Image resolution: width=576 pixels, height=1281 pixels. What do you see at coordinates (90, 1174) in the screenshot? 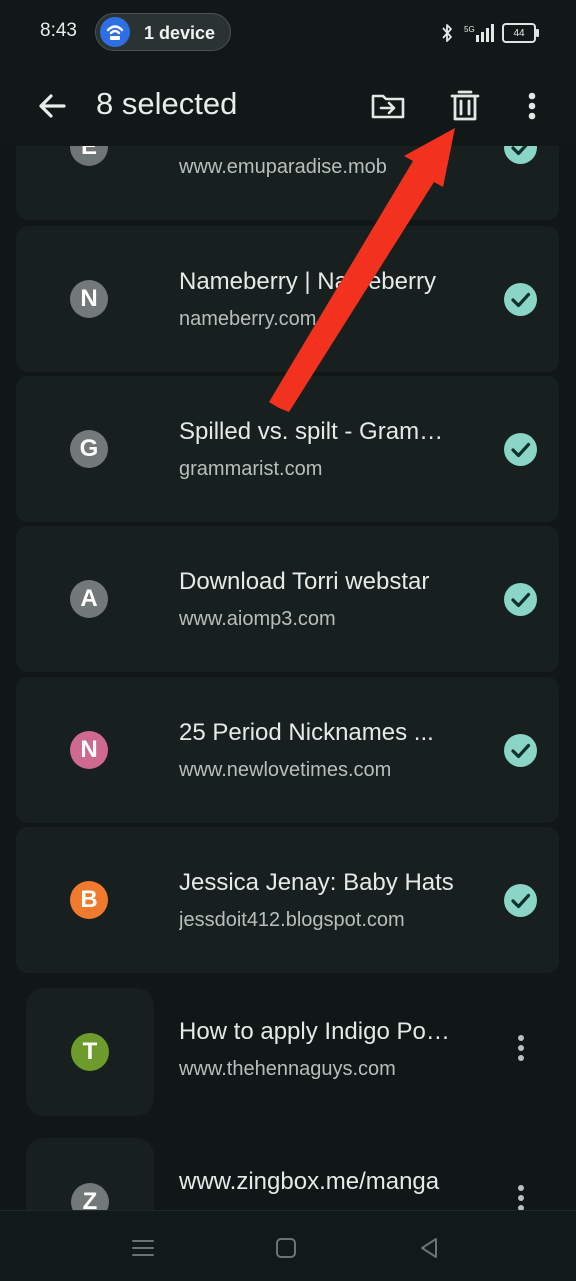
I see `favicon-box: Z` at bounding box center [90, 1174].